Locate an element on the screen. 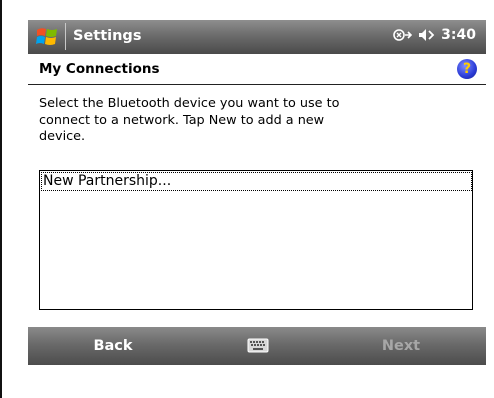 The image size is (494, 398). page-header: My Connections ? is located at coordinates (257, 69).